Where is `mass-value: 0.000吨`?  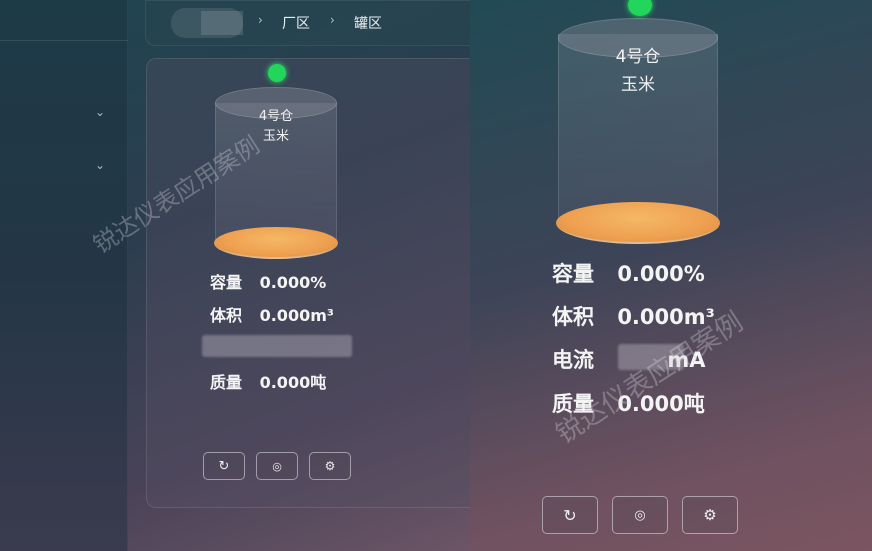 mass-value: 0.000吨 is located at coordinates (293, 382).